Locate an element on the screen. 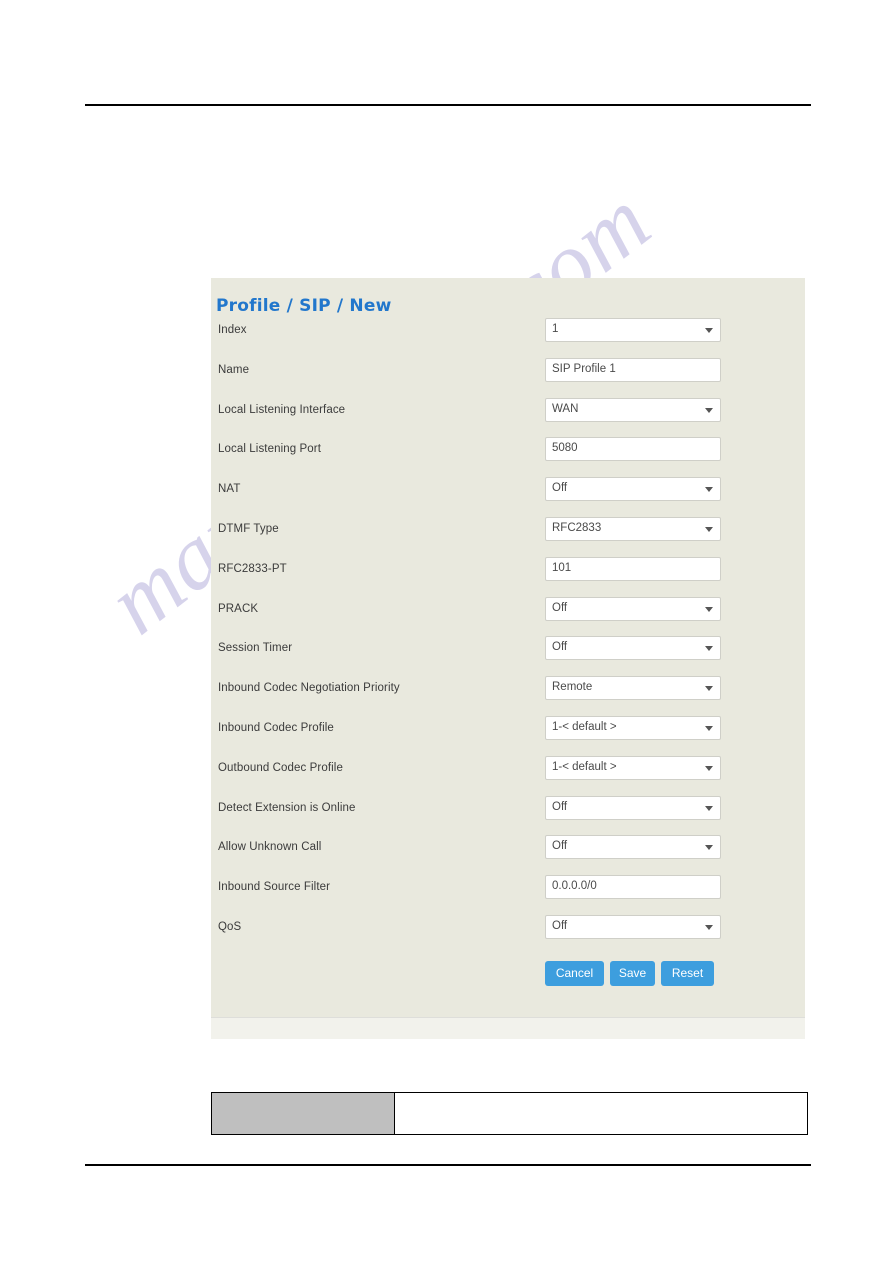  form-row: Inbound Codec Profile 1-< default > is located at coordinates (508, 734).